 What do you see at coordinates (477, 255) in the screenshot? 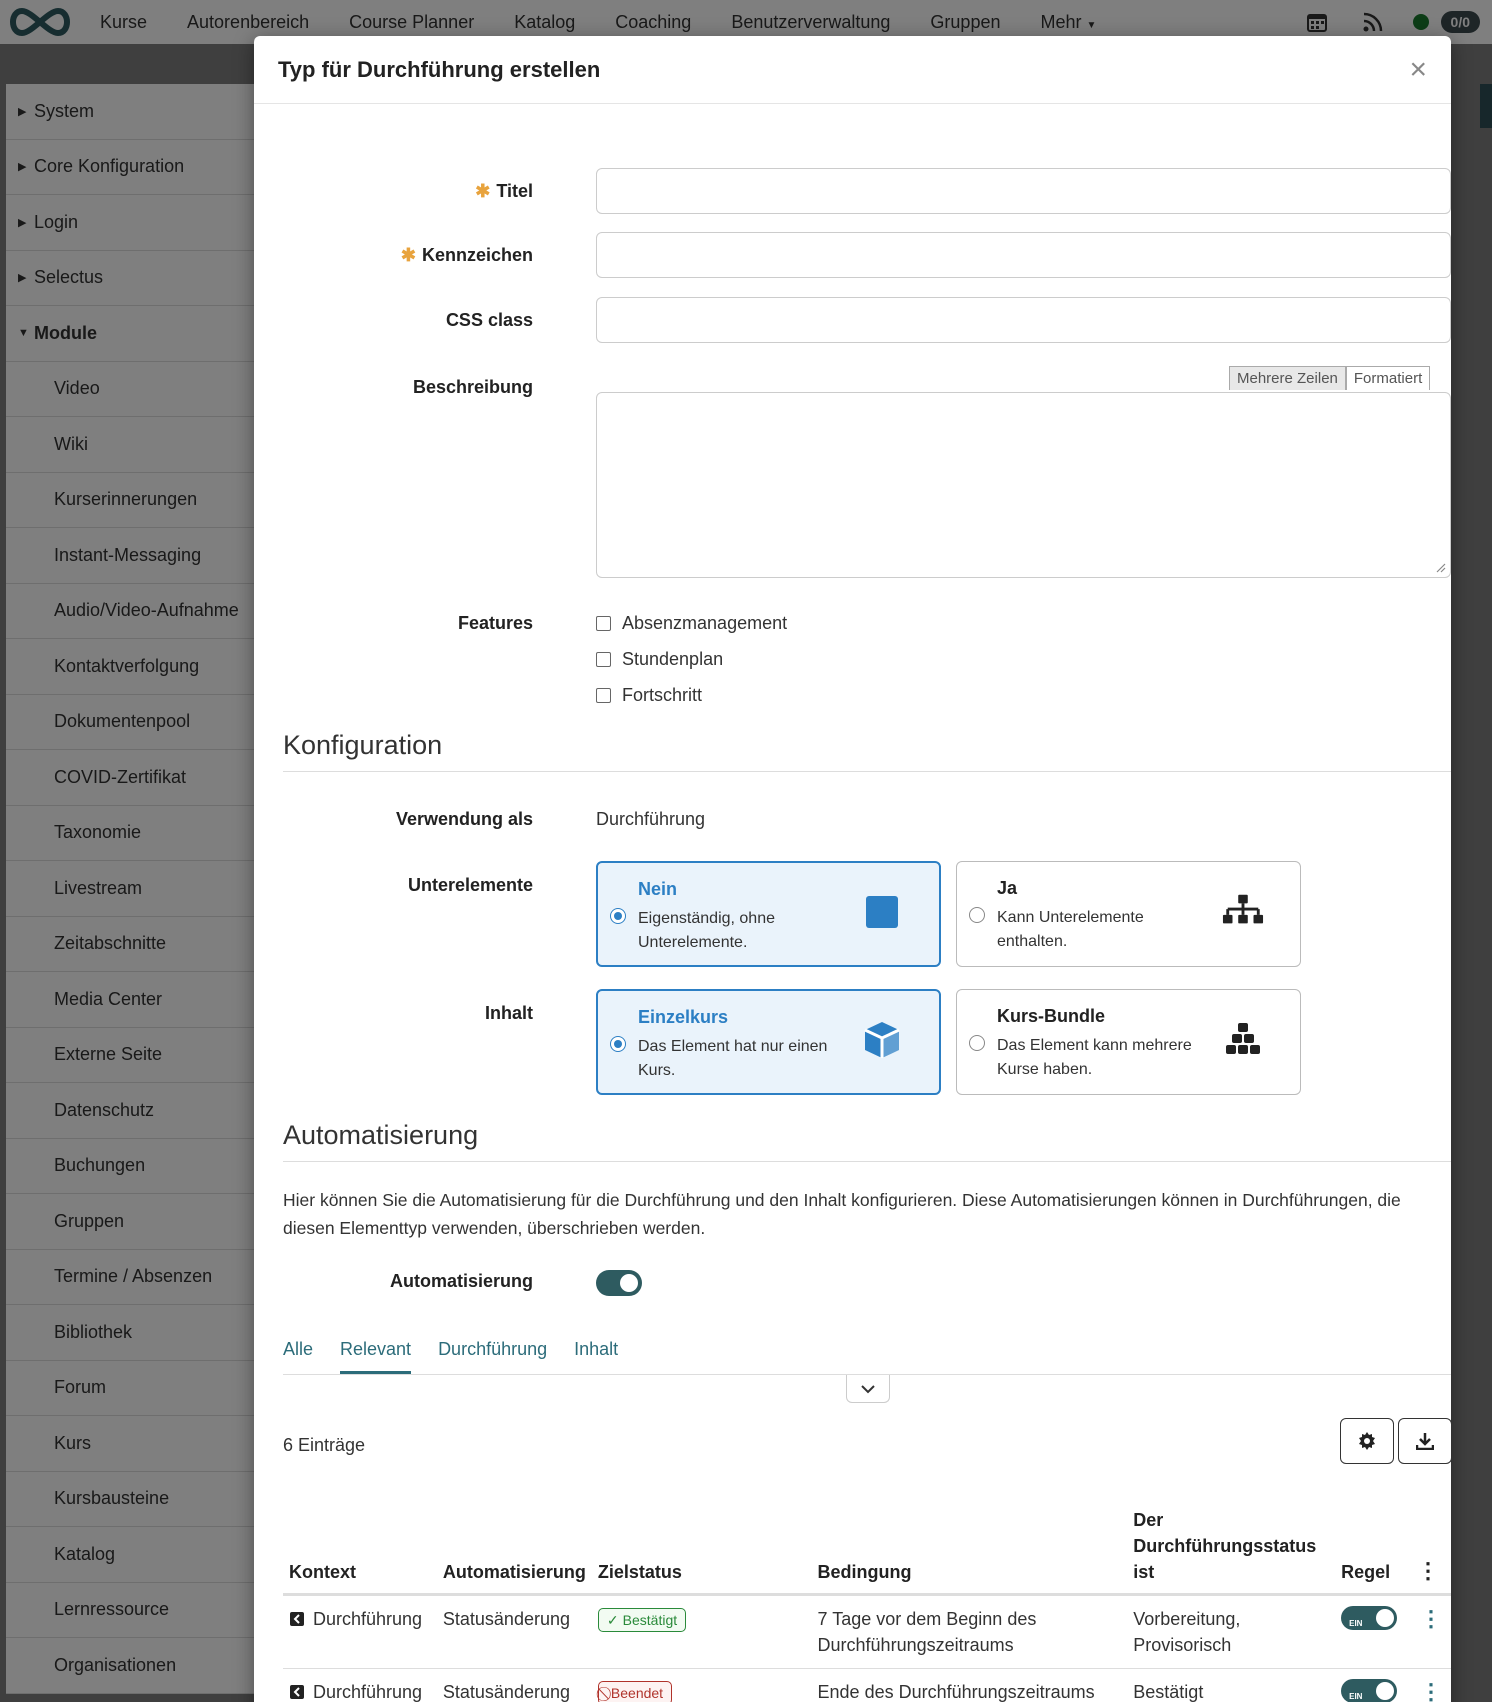
I see `kennzeichen-label-text: Kennzeichen` at bounding box center [477, 255].